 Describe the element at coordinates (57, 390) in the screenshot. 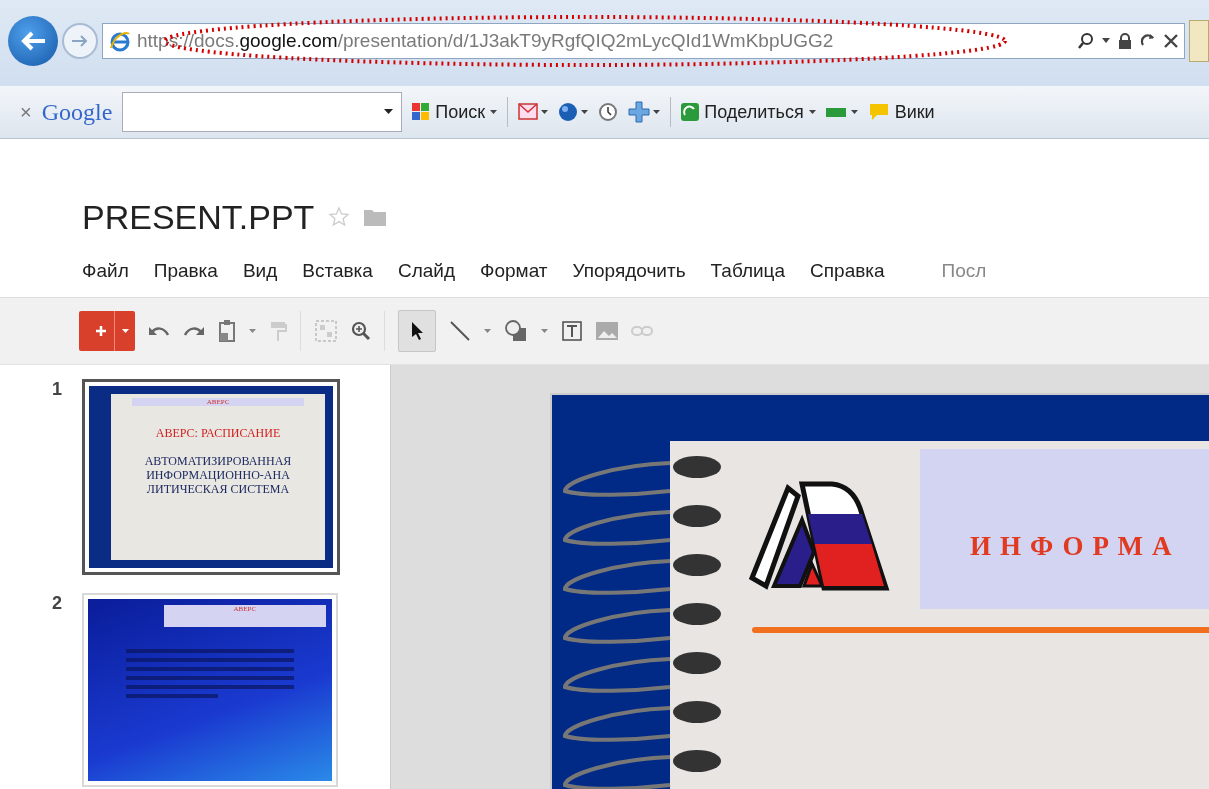

I see `slide-number: 1` at that location.